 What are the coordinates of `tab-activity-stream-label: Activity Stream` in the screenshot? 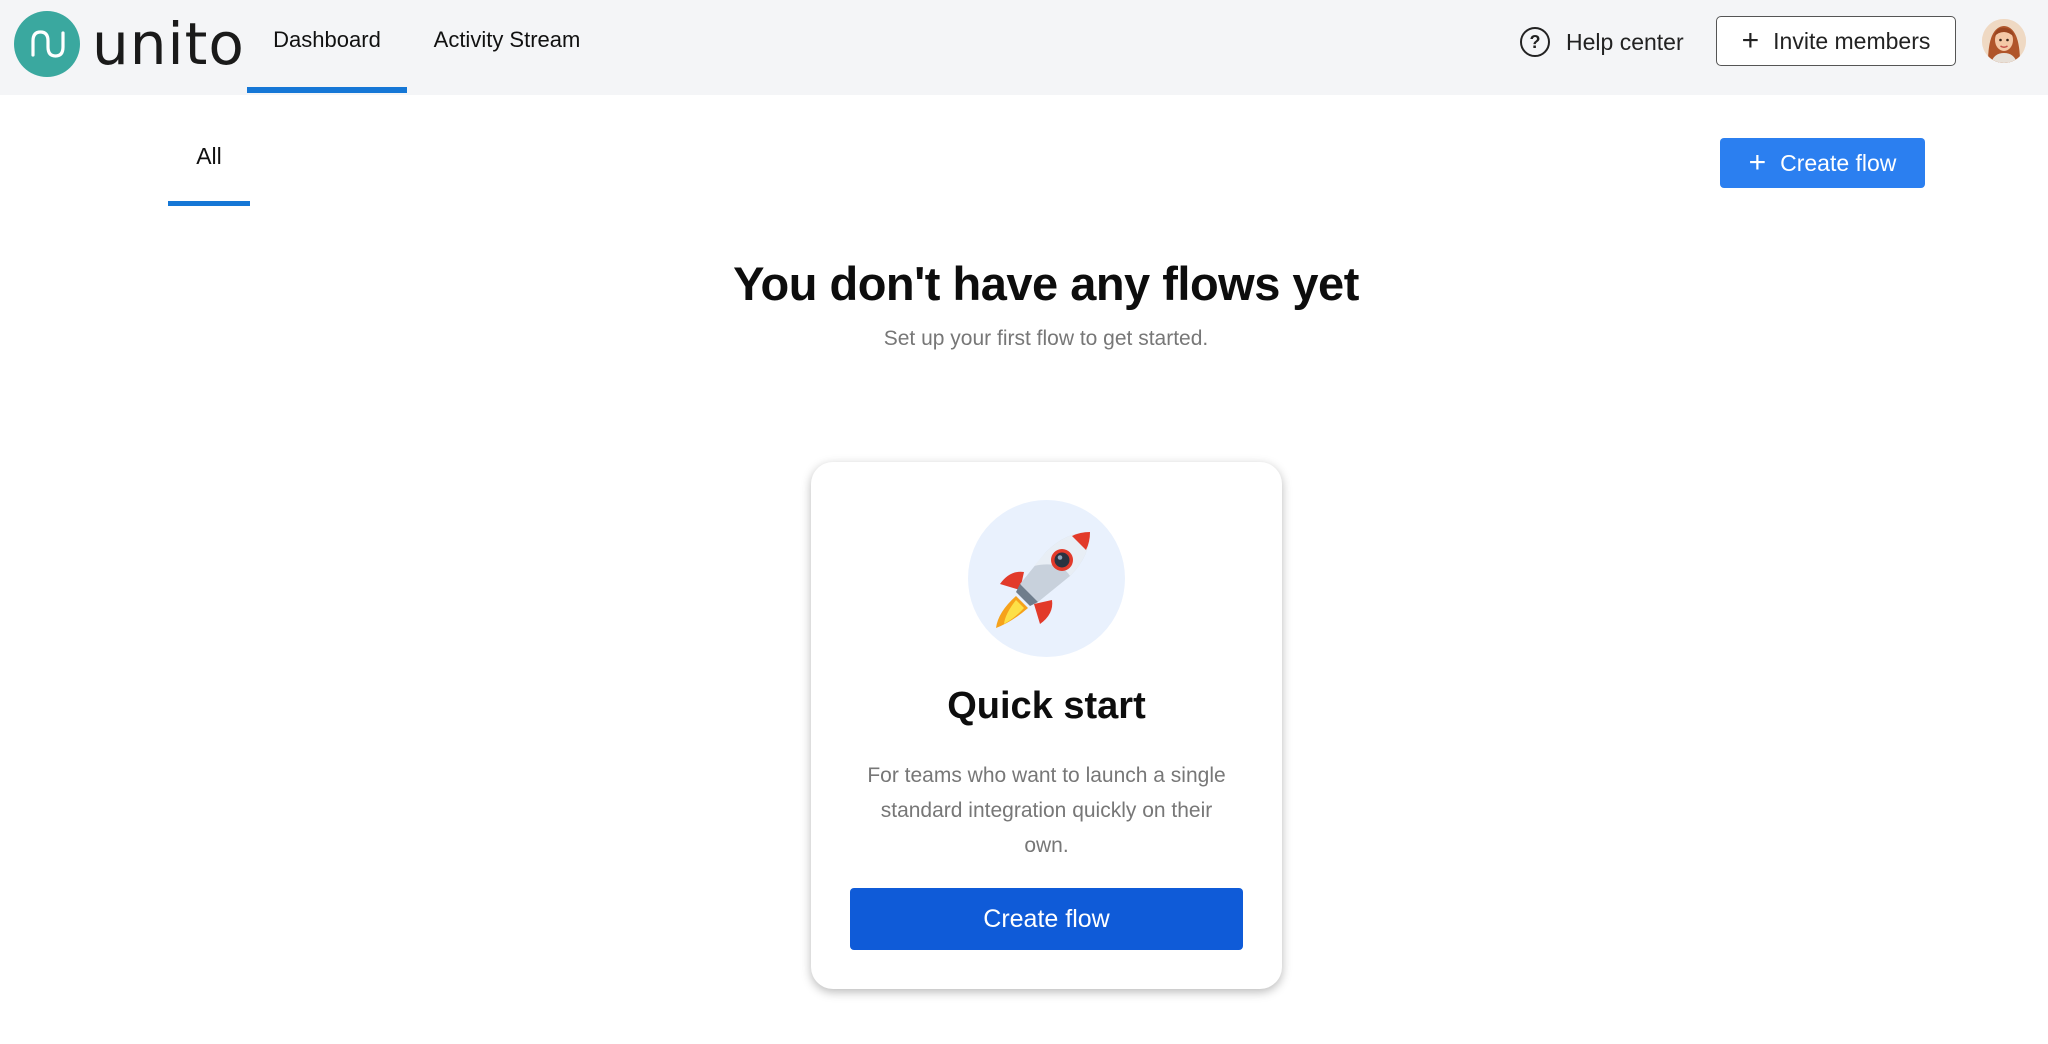 It's located at (507, 39).